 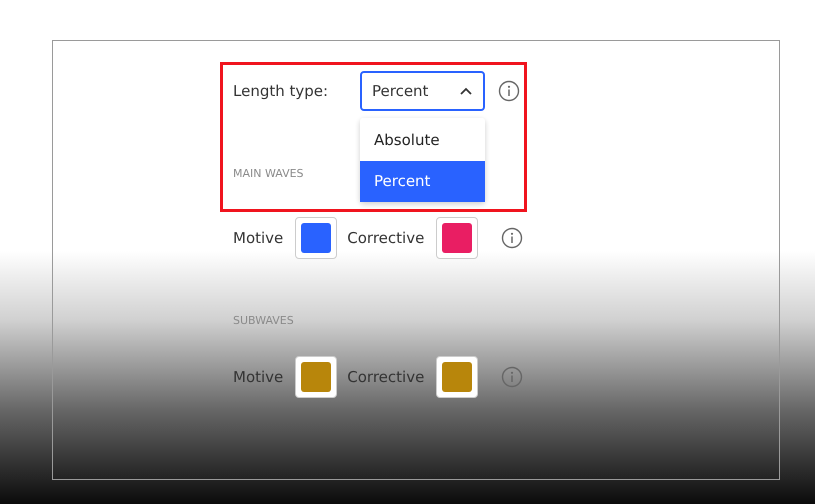 What do you see at coordinates (422, 91) in the screenshot?
I see `length-type-select: Percent` at bounding box center [422, 91].